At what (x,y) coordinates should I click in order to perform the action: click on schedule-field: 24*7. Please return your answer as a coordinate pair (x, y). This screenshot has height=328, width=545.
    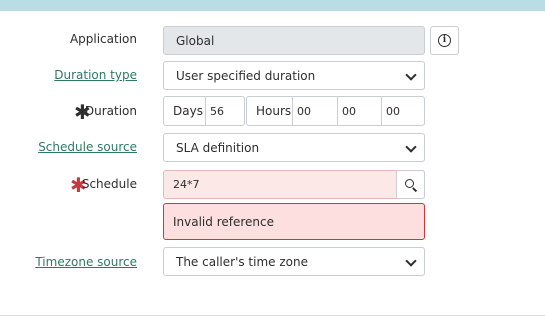
    Looking at the image, I should click on (294, 184).